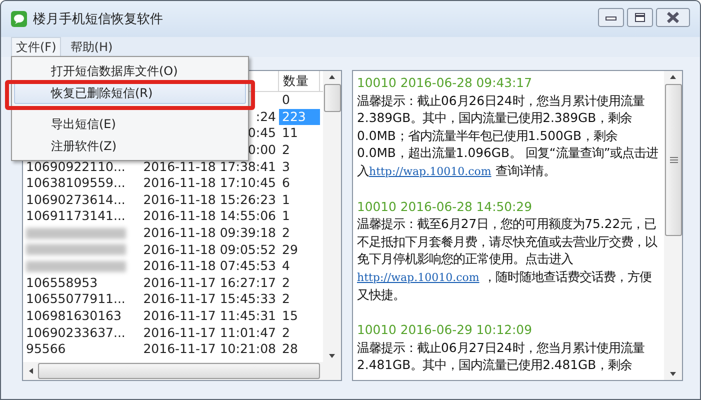 This screenshot has width=701, height=400. Describe the element at coordinates (640, 17) in the screenshot. I see `maximize-button` at that location.